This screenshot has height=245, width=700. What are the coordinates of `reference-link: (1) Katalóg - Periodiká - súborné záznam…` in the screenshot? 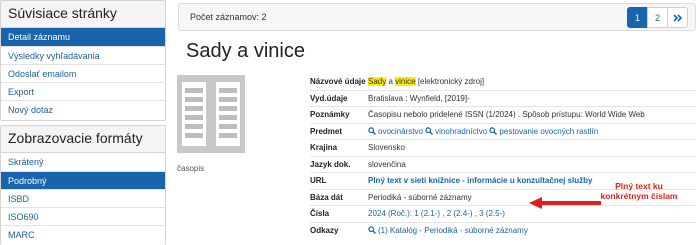 It's located at (453, 230).